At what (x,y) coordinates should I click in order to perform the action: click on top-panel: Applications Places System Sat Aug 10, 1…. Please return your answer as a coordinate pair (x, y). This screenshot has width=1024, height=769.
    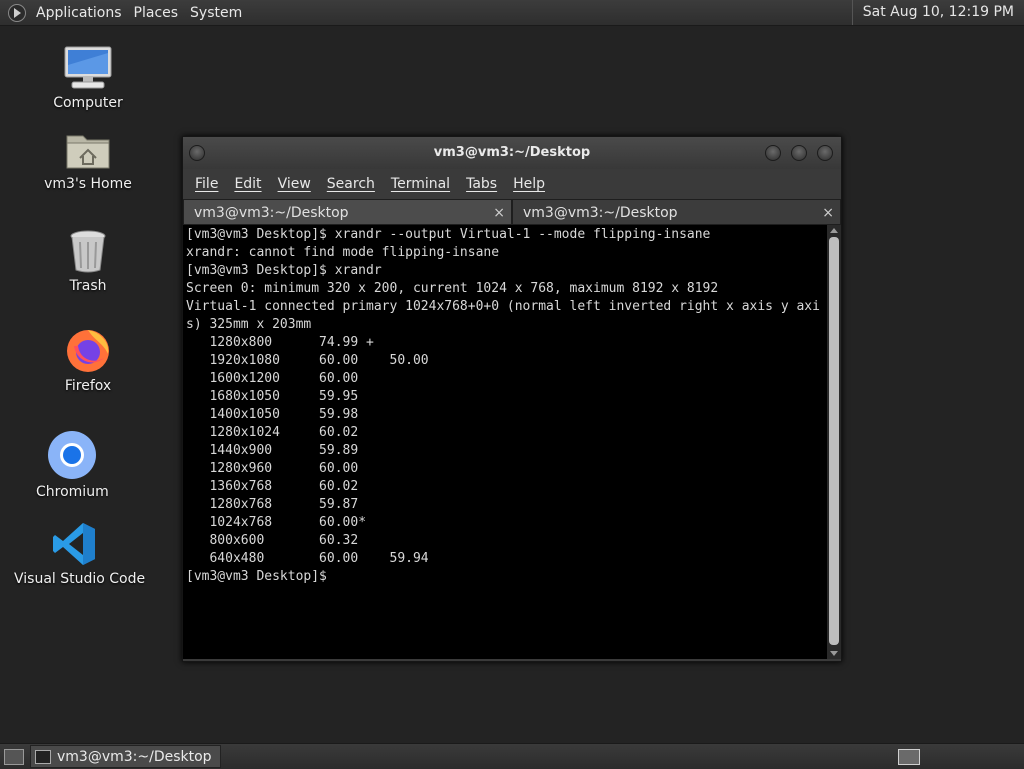
    Looking at the image, I should click on (512, 13).